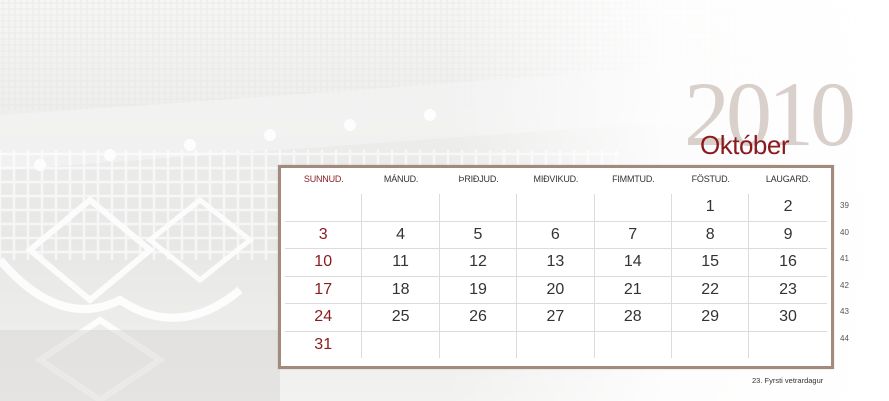 This screenshot has height=401, width=889. I want to click on week-number: 39, so click(844, 205).